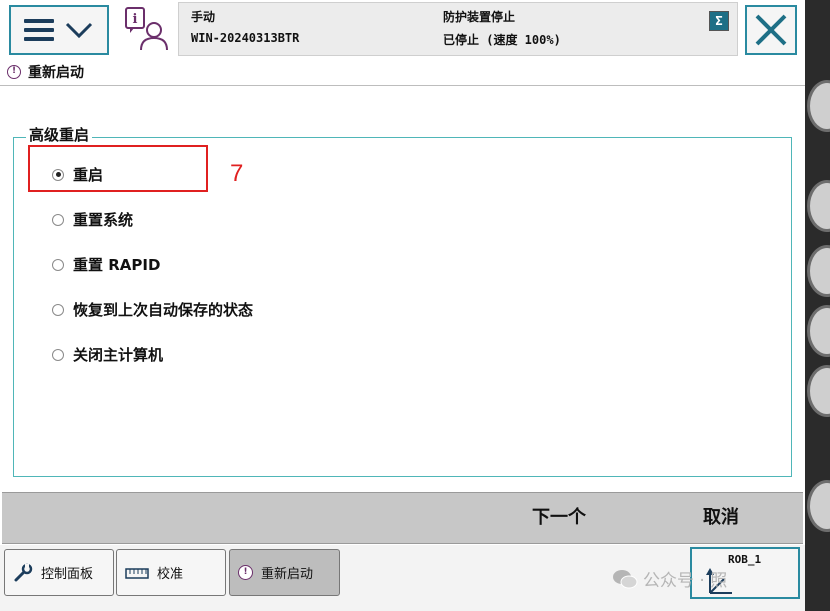 Image resolution: width=830 pixels, height=611 pixels. I want to click on tab-label: 控制面板, so click(67, 574).